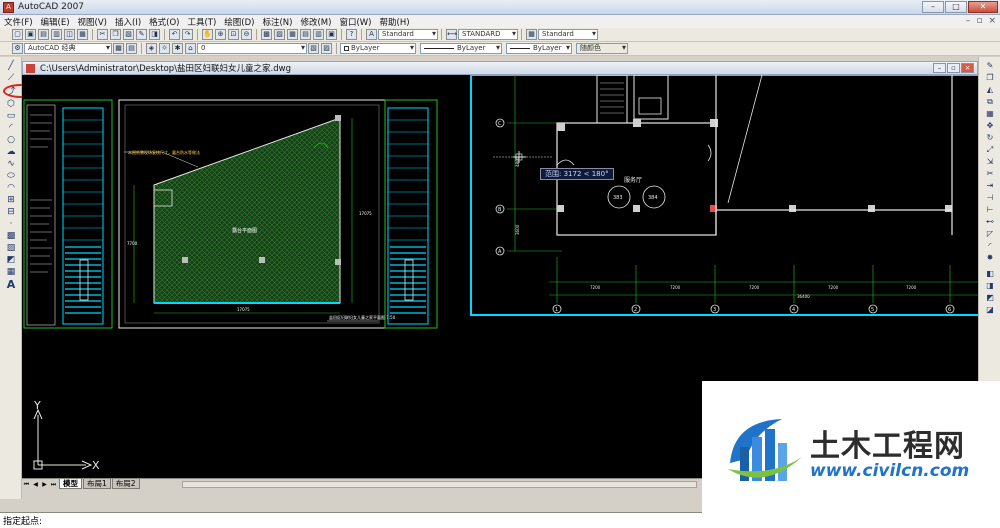 This screenshot has height=528, width=1000. Describe the element at coordinates (990, 245) in the screenshot. I see `fillet-icon: ◜` at that location.